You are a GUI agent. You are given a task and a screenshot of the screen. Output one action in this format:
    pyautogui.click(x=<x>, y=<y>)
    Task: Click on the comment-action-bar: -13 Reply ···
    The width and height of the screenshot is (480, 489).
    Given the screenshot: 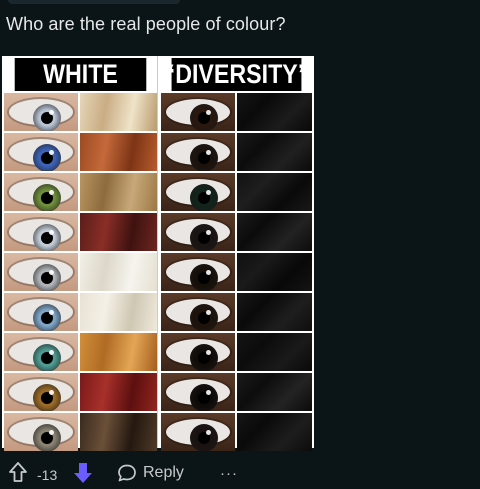 What is the action you would take?
    pyautogui.click(x=240, y=474)
    